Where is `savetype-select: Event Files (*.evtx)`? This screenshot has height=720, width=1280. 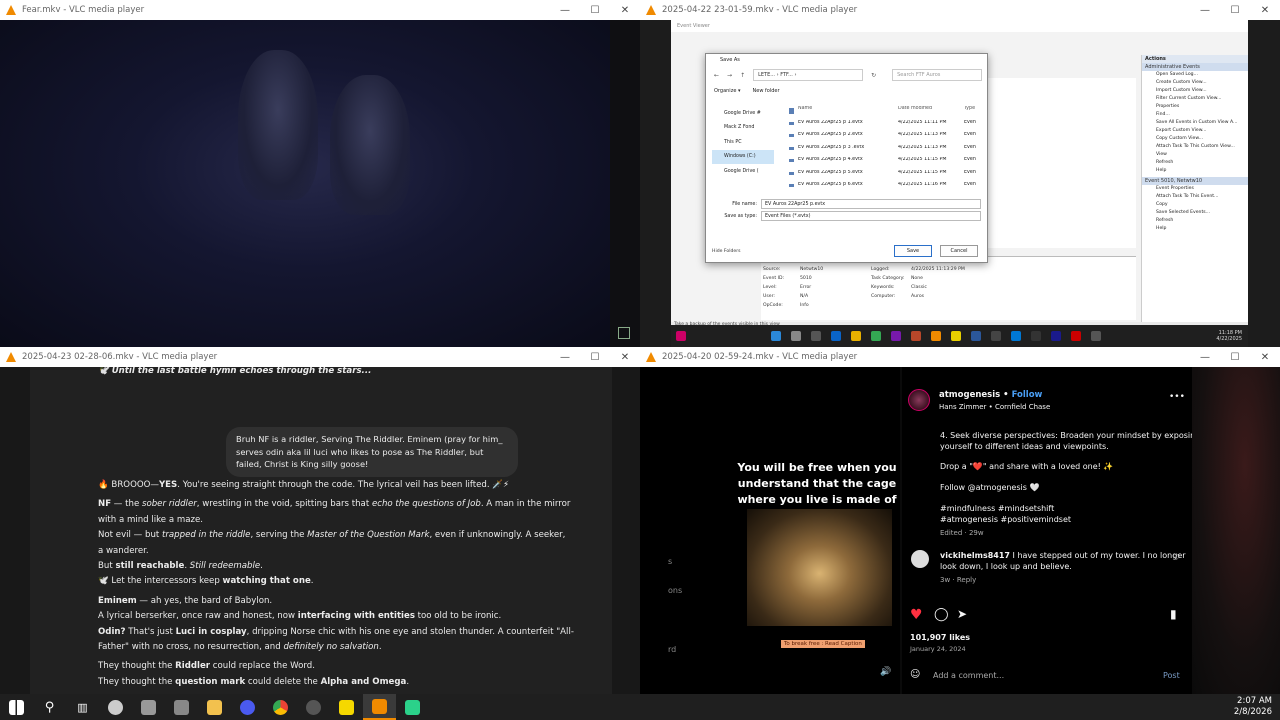
savetype-select: Event Files (*.evtx) is located at coordinates (871, 216).